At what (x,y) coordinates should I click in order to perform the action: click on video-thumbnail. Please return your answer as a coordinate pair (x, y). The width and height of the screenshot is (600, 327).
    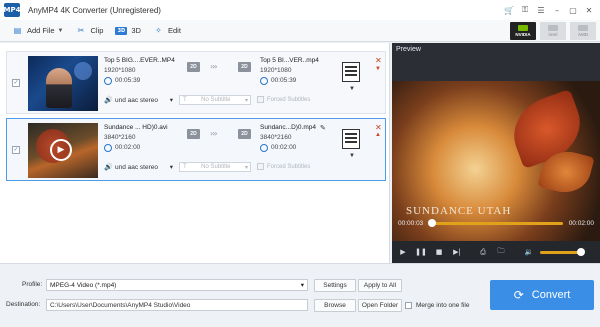
    Looking at the image, I should click on (63, 83).